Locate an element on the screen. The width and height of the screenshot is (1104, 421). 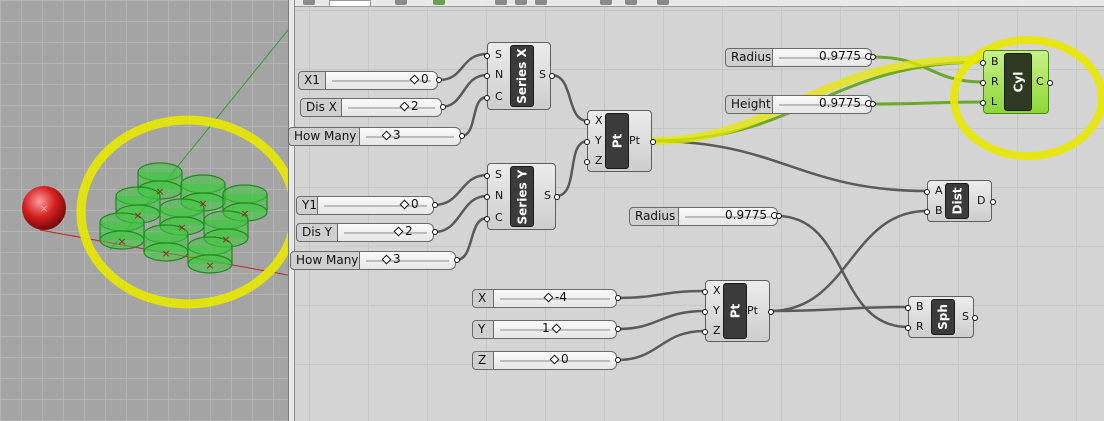
slider-label: X1 is located at coordinates (312, 80).